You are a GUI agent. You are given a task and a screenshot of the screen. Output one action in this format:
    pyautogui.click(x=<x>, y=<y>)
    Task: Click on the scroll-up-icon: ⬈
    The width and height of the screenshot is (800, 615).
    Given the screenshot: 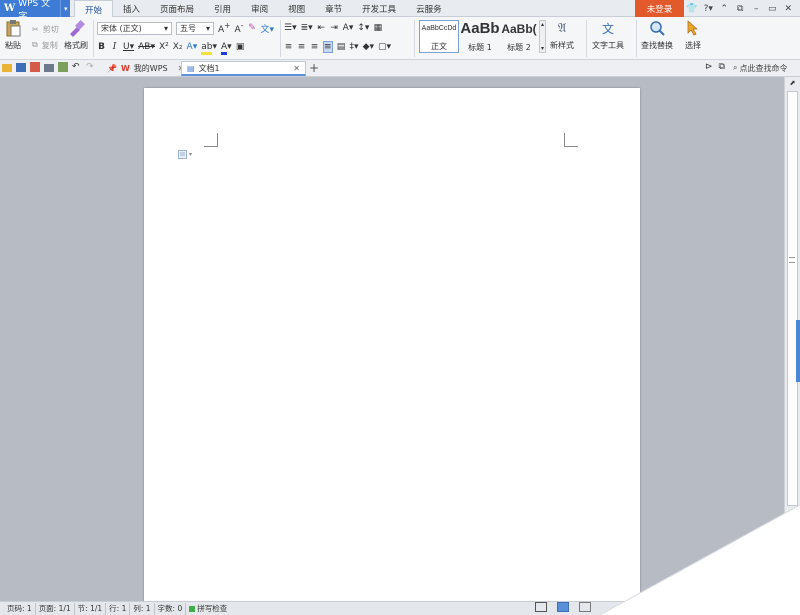 What is the action you would take?
    pyautogui.click(x=792, y=84)
    